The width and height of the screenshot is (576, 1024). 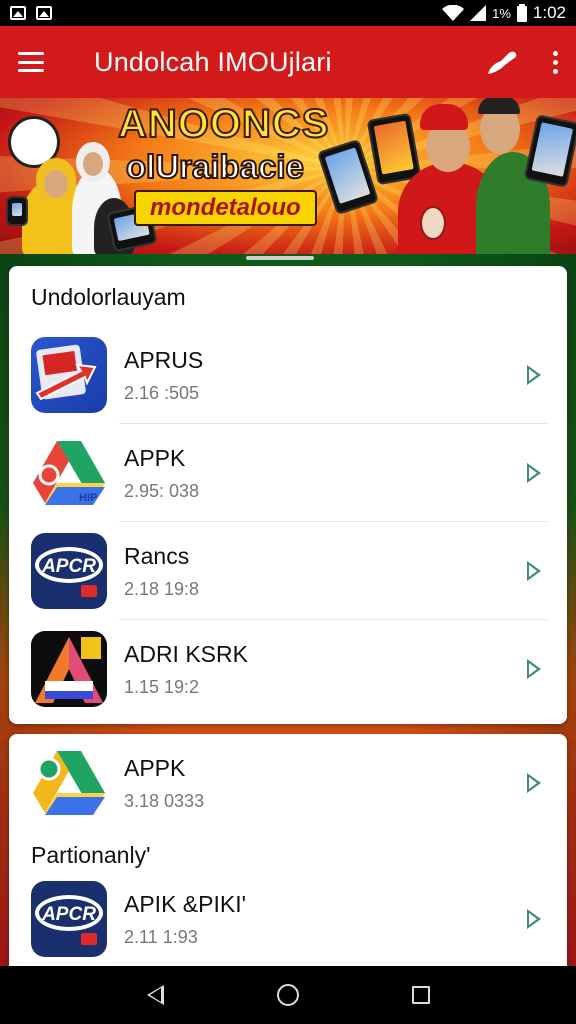 I want to click on banner-headline: ANOONCS, so click(x=223, y=124).